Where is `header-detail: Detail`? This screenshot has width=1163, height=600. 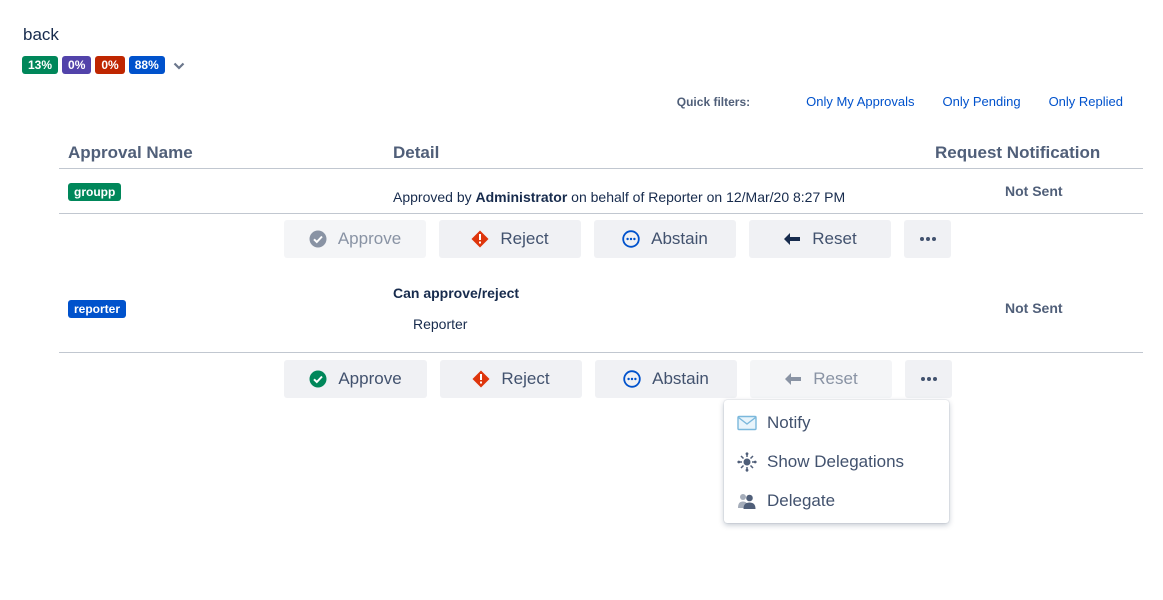 header-detail: Detail is located at coordinates (416, 152).